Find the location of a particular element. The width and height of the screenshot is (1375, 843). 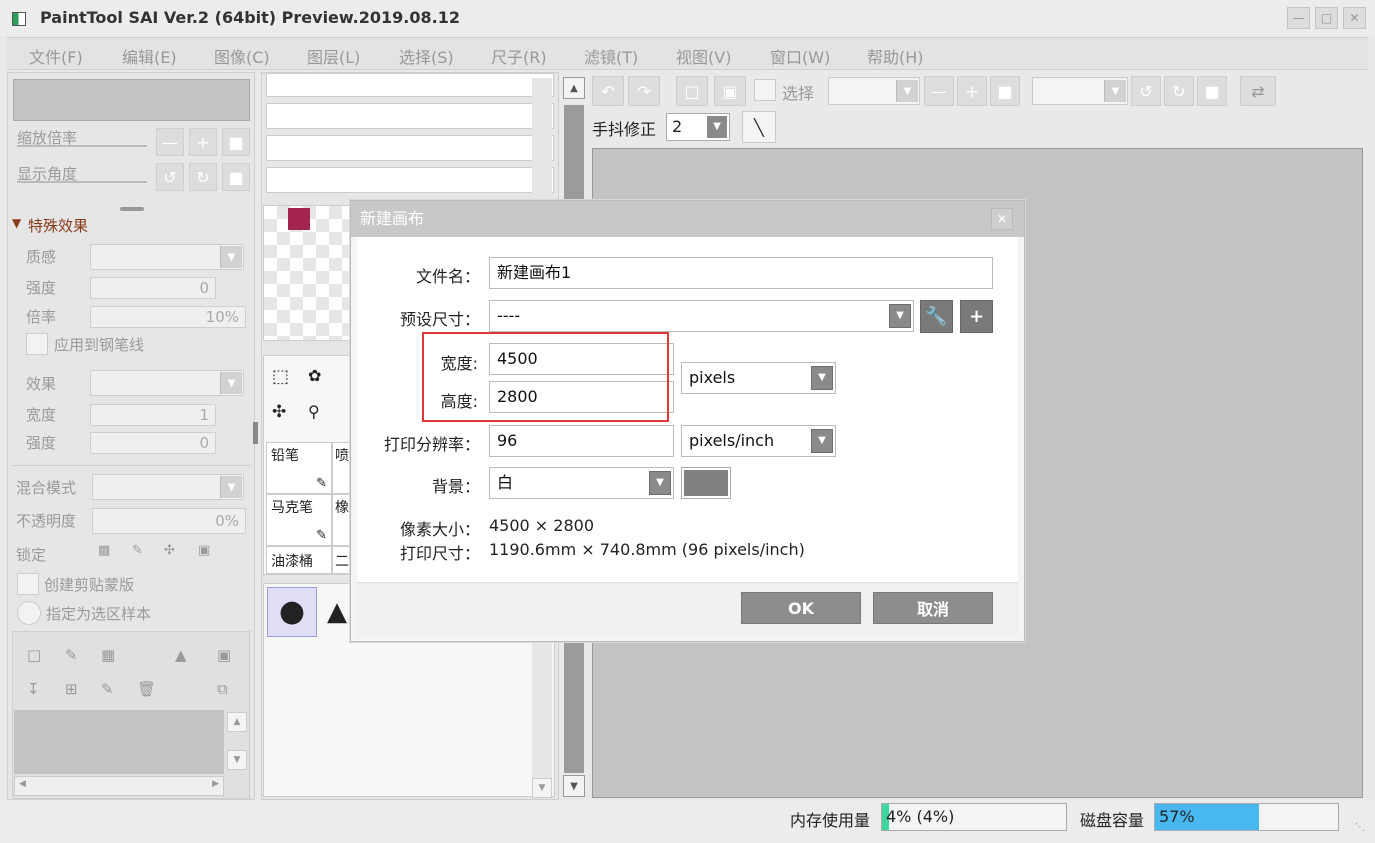

zoom-icon: ⚲ is located at coordinates (314, 411).